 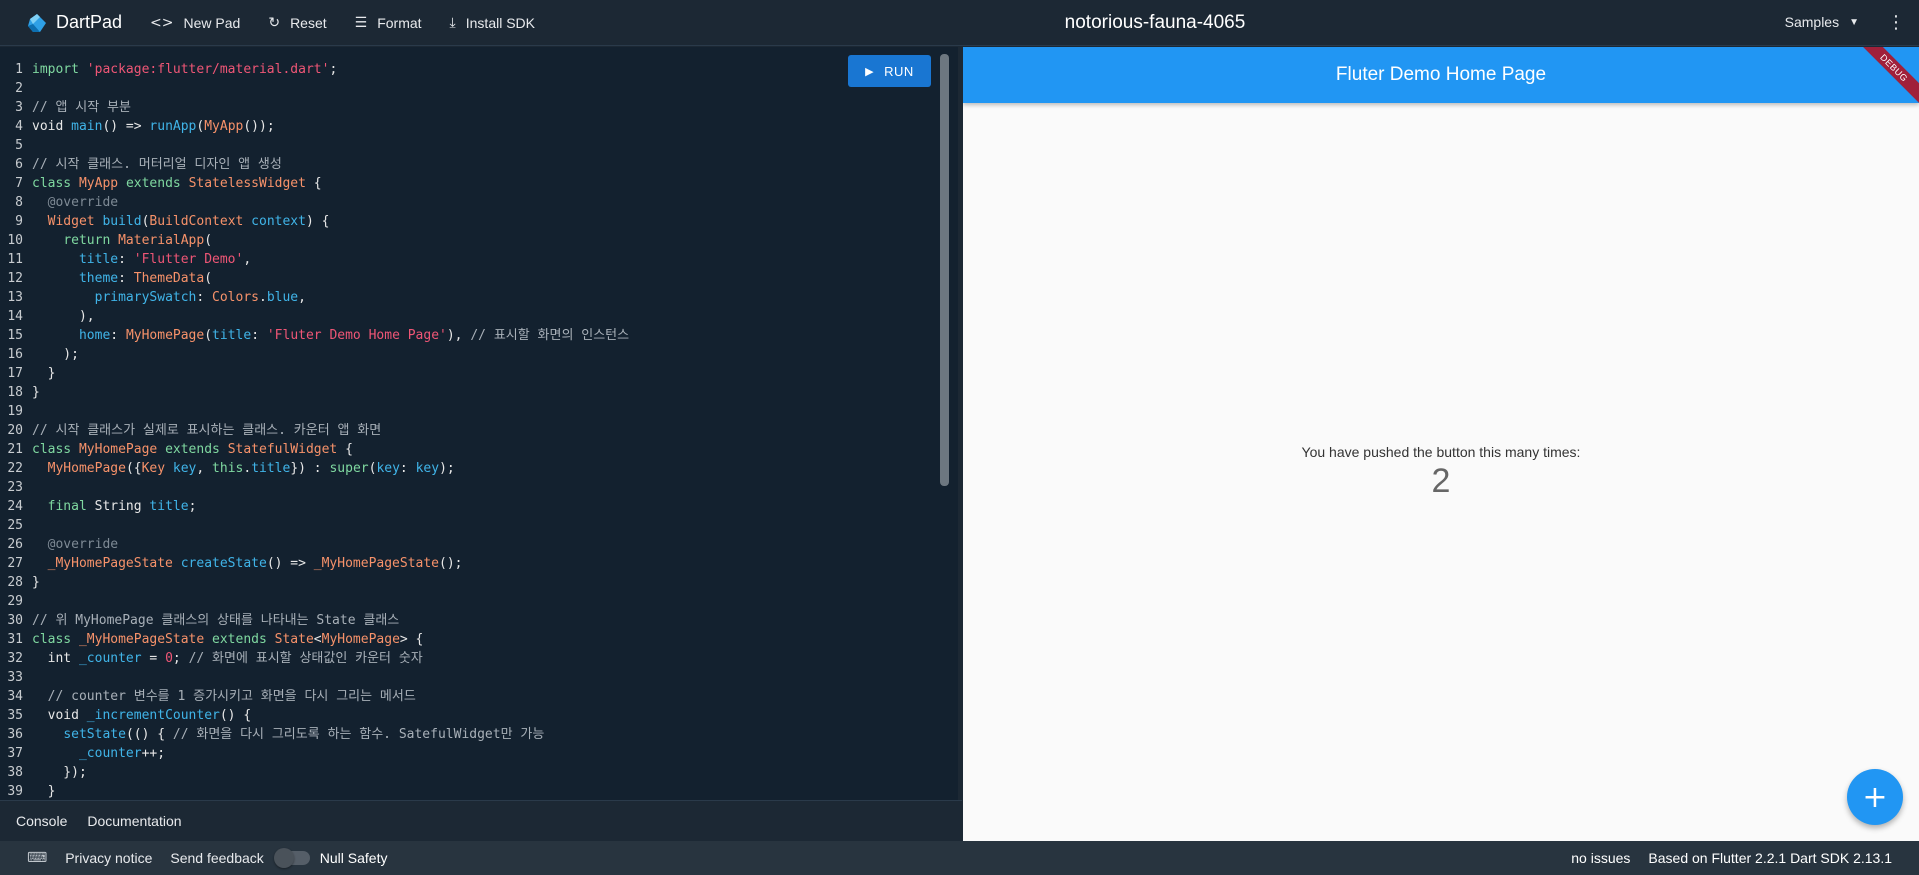 What do you see at coordinates (470, 392) in the screenshot?
I see `code-line: 18}` at bounding box center [470, 392].